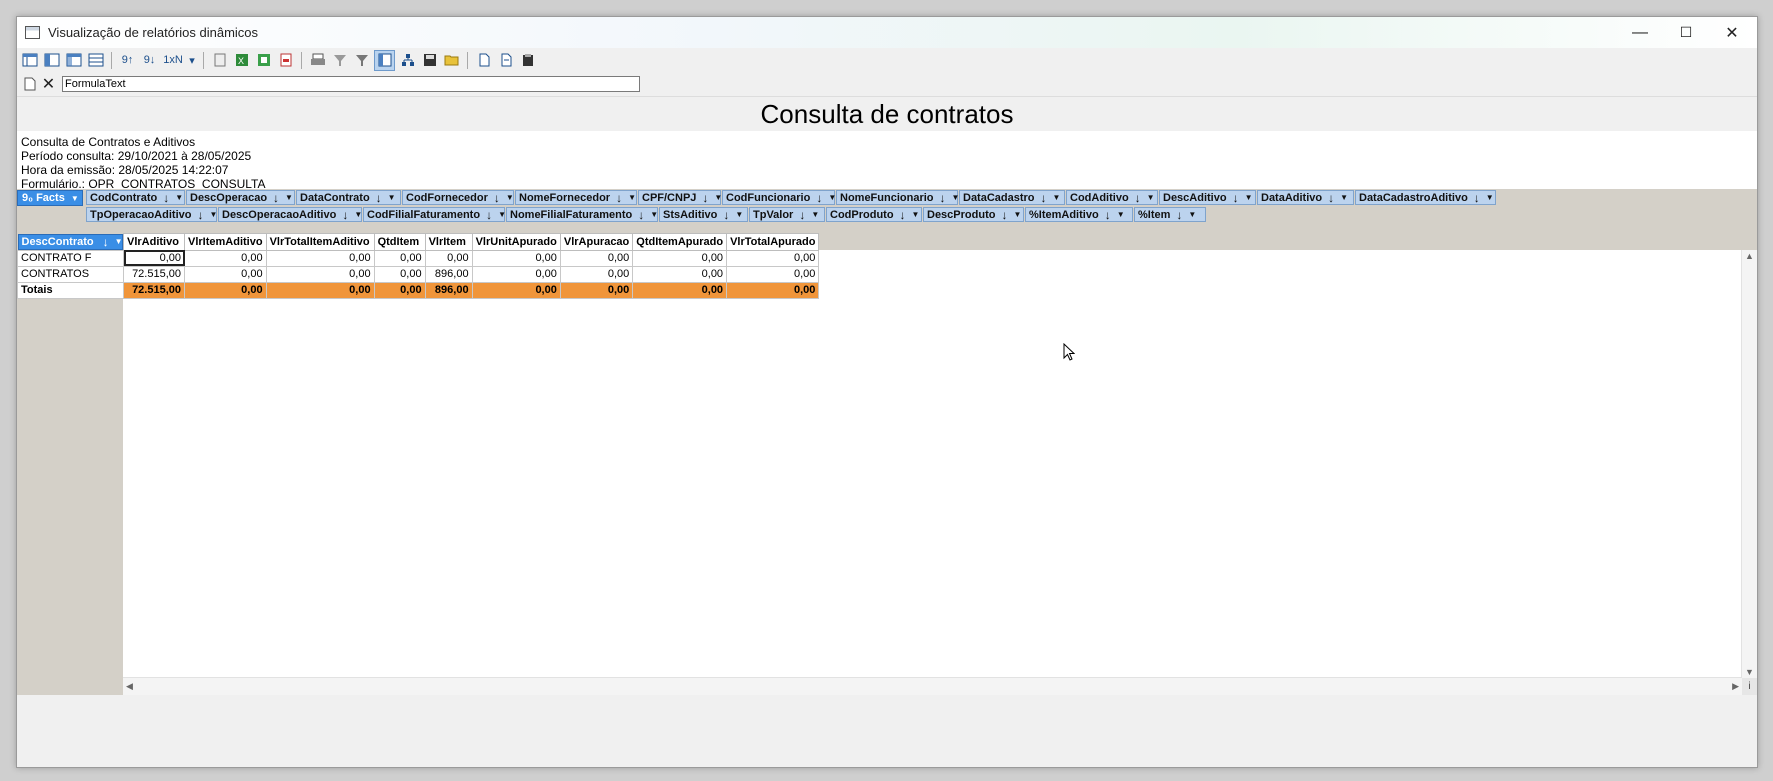 This screenshot has width=1773, height=781. Describe the element at coordinates (434, 214) in the screenshot. I see `pivot-field-chip: CodFilialFaturamento ↓ ▼` at that location.